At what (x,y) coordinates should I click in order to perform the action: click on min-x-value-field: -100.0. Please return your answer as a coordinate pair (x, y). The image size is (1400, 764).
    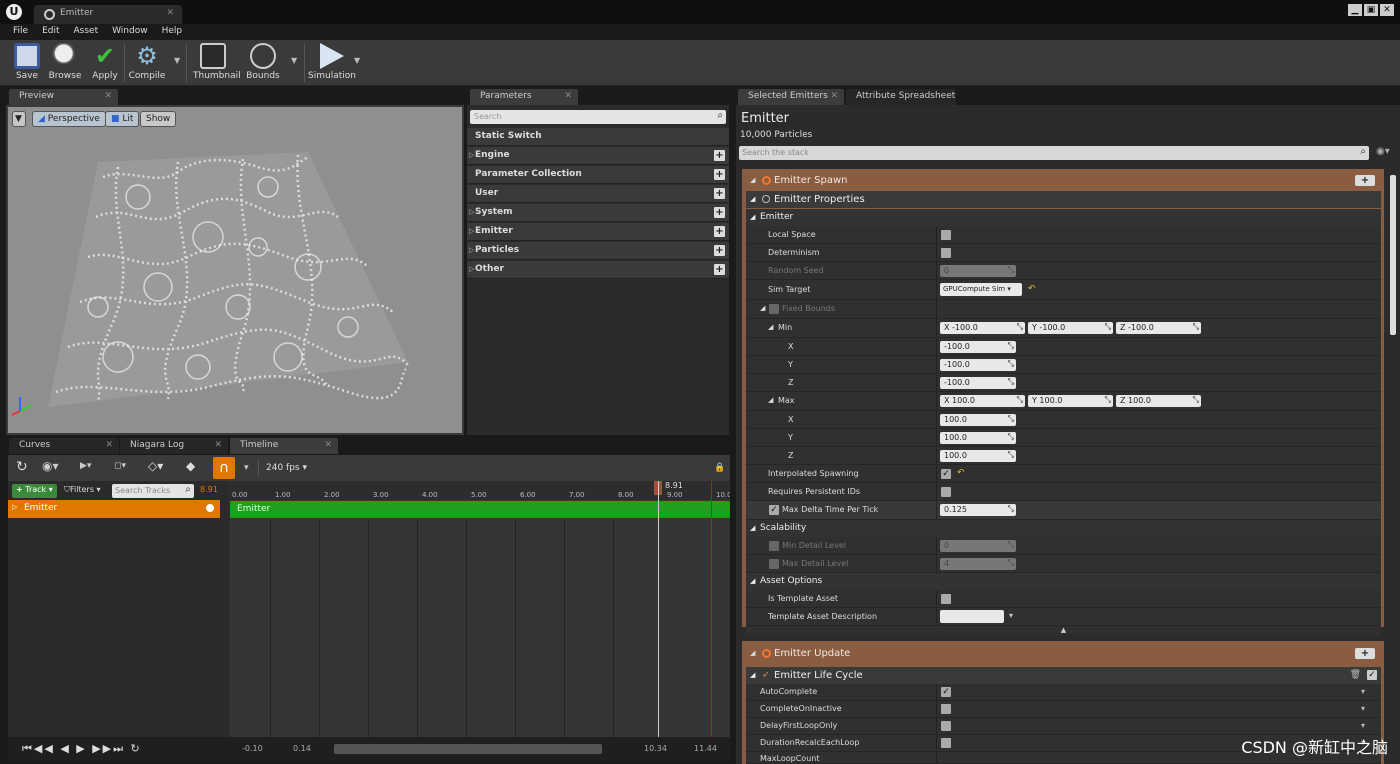
    Looking at the image, I should click on (978, 347).